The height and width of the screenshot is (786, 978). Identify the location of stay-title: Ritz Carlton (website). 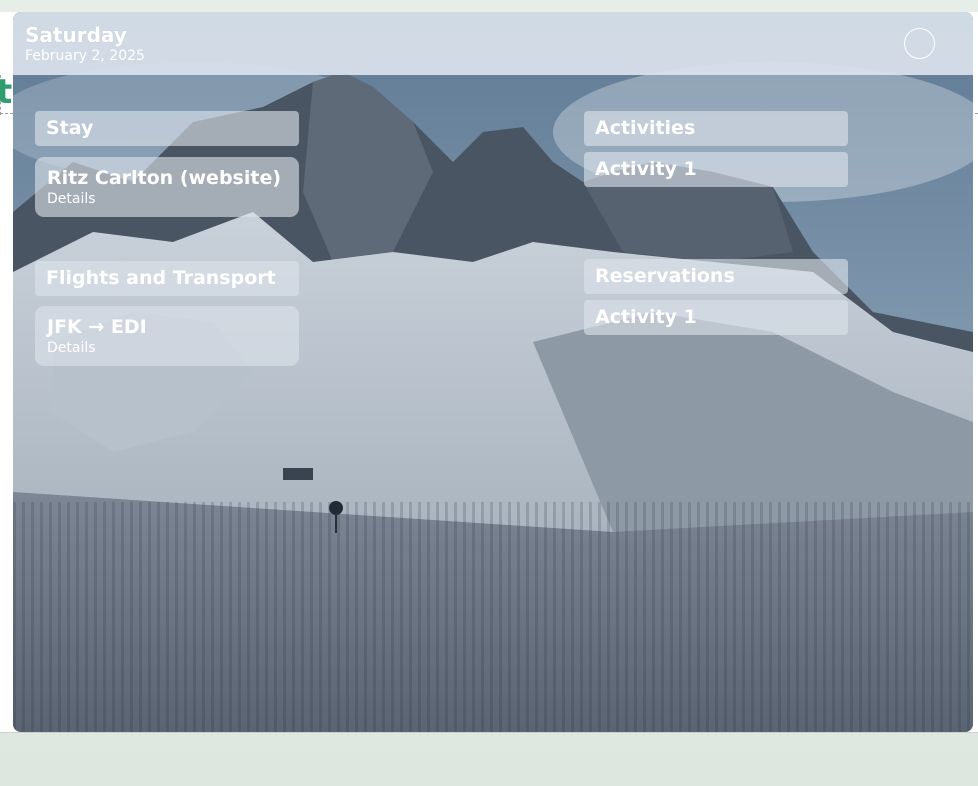
(167, 178).